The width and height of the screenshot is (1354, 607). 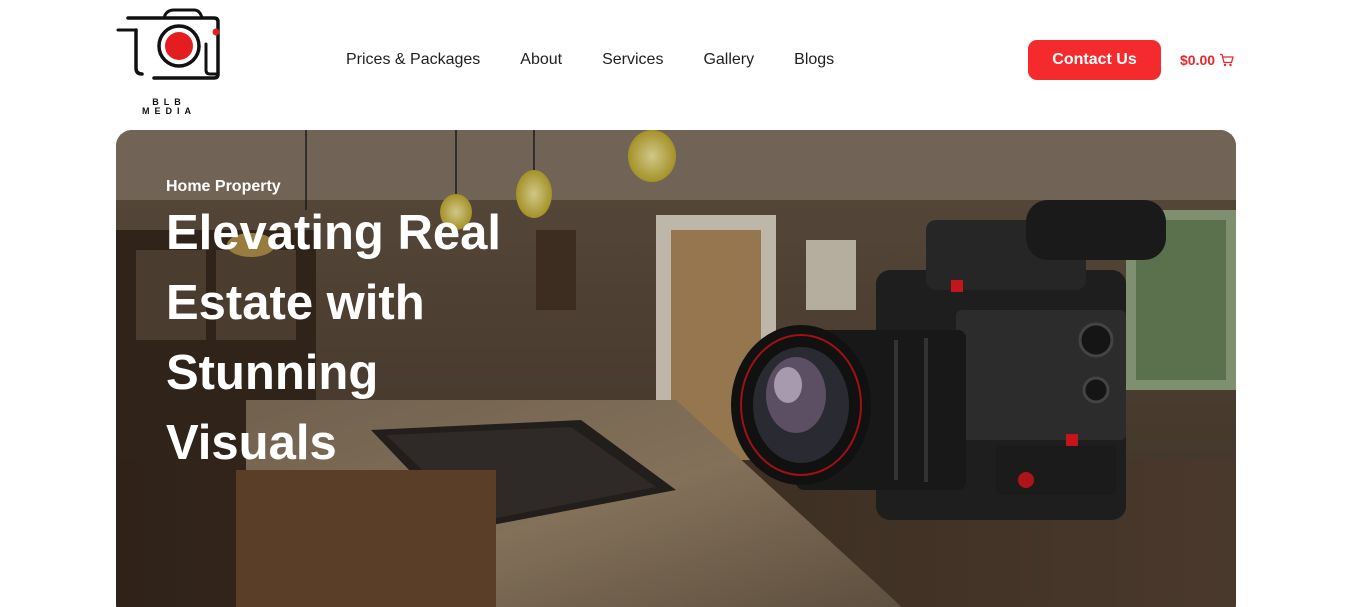 I want to click on logo-line-2: MEDIA, so click(x=169, y=111).